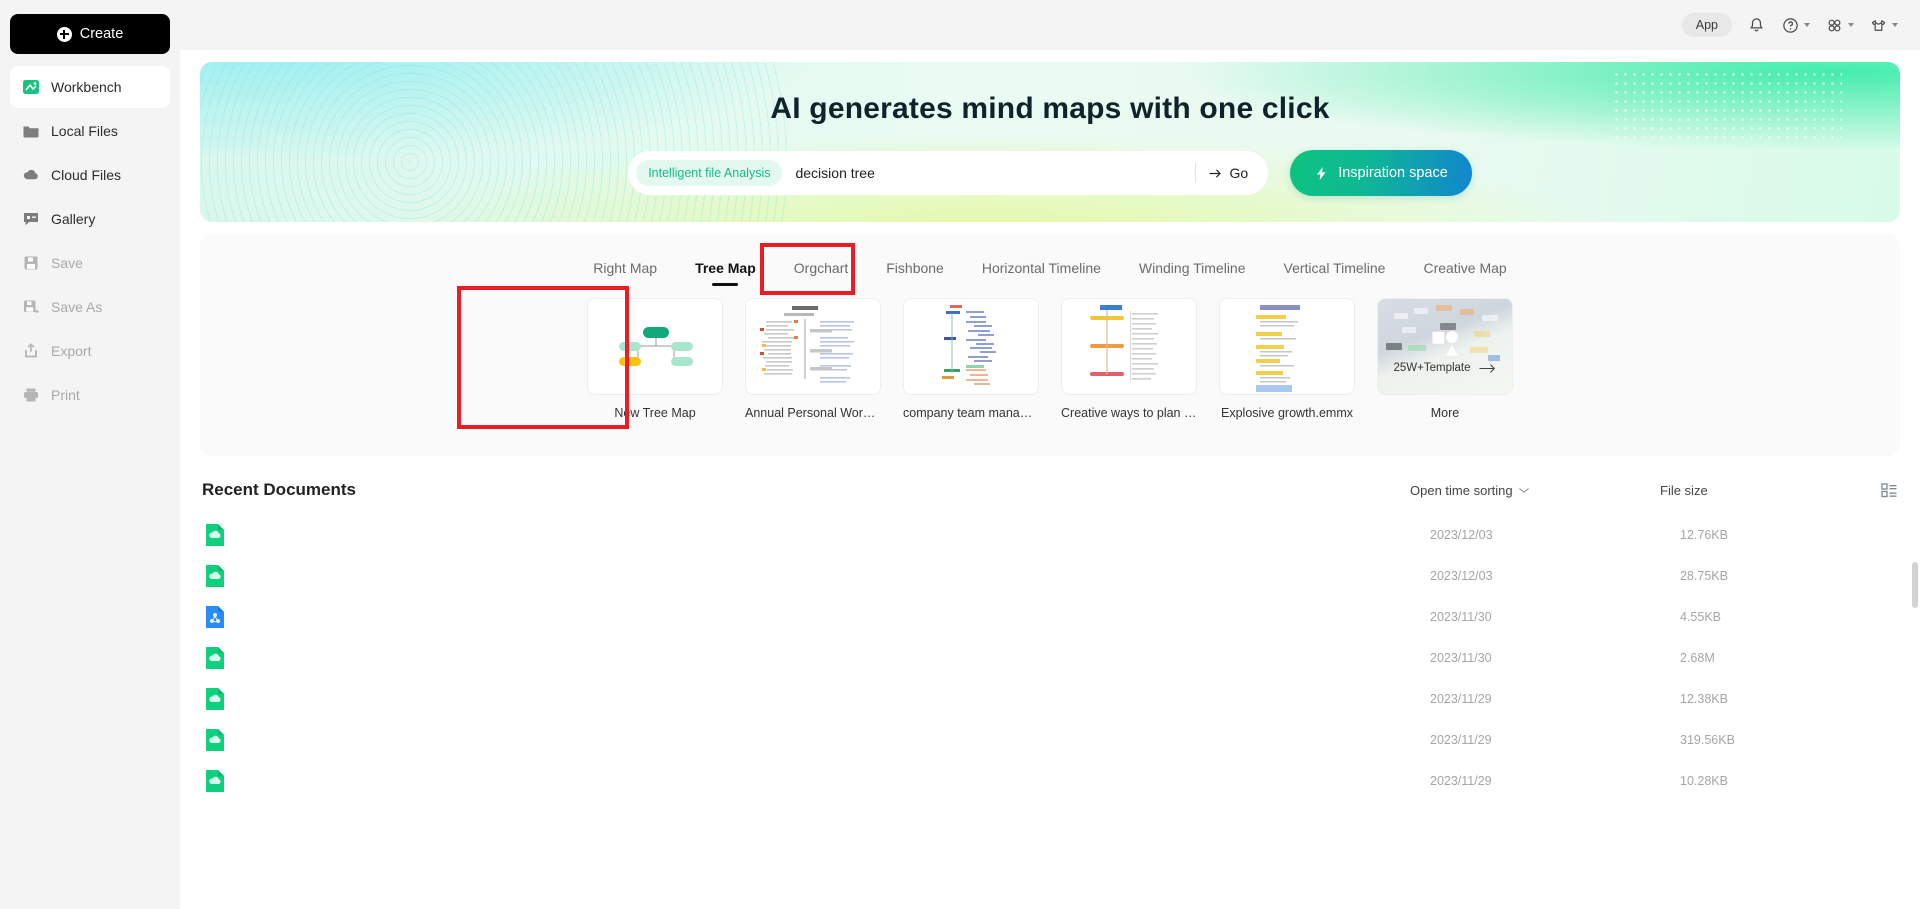 Image resolution: width=1920 pixels, height=909 pixels. What do you see at coordinates (84, 131) in the screenshot?
I see `sidebar-item-label: Local Files` at bounding box center [84, 131].